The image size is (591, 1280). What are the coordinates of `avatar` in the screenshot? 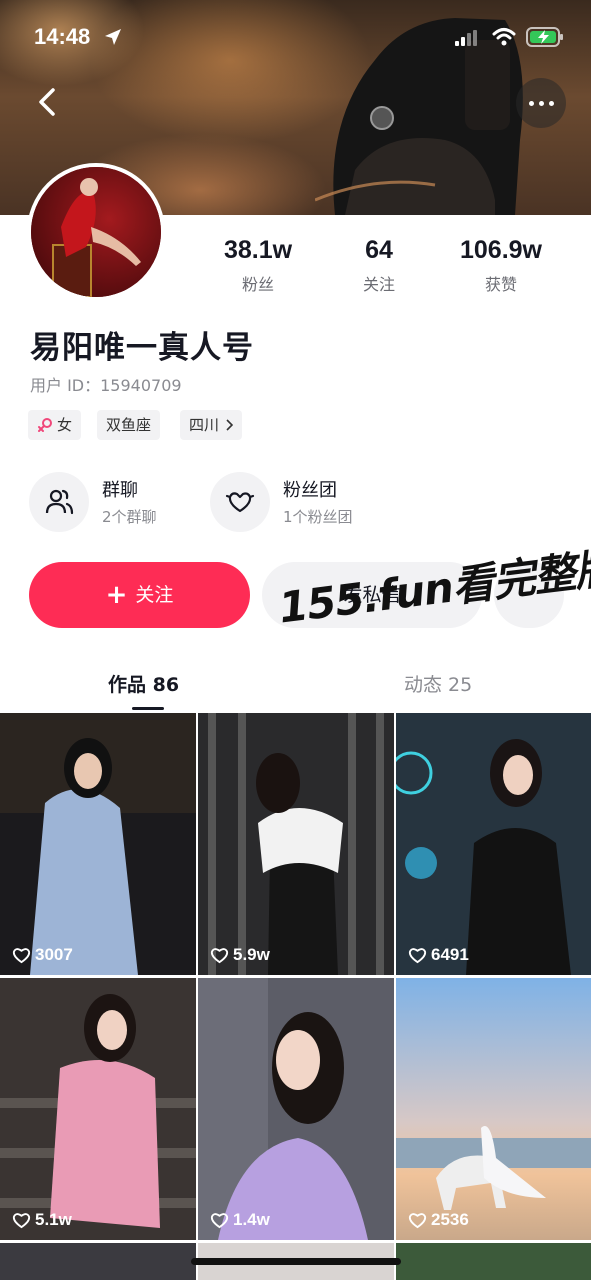 It's located at (96, 232).